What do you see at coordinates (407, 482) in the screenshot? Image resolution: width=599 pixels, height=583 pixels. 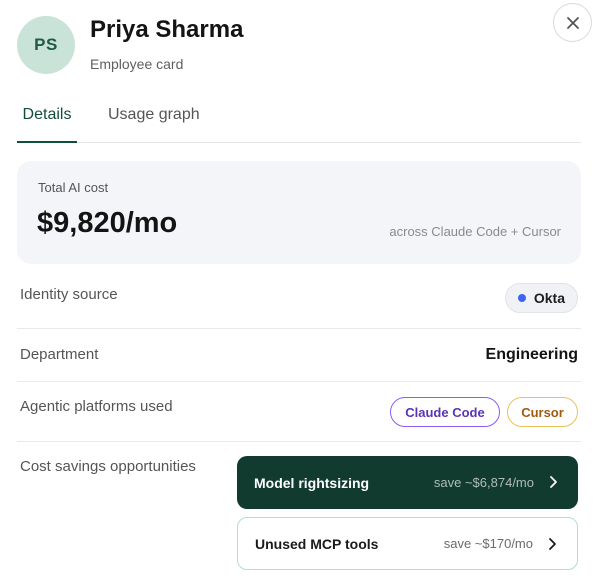 I see `opportunity-model-rightsizing: Model rightsizing save ~$6,874/mo` at bounding box center [407, 482].